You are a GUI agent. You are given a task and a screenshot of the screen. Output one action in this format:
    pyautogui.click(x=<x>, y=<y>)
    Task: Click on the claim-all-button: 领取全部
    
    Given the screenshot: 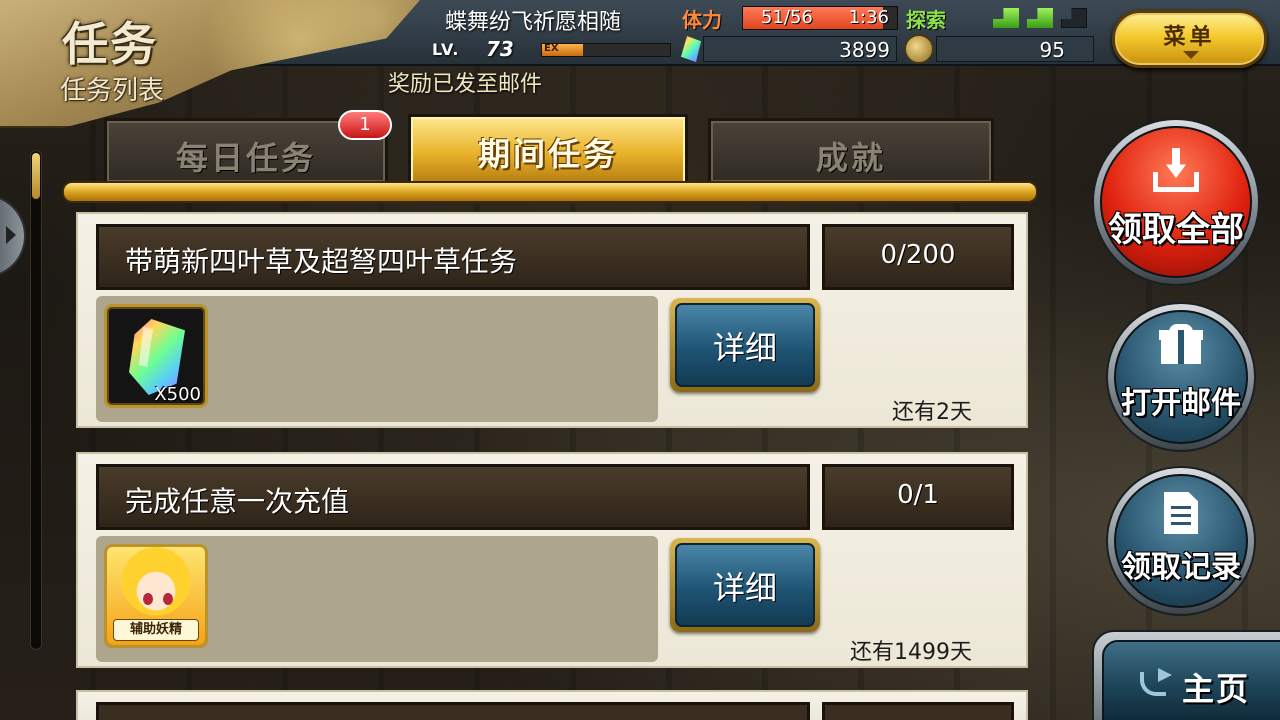 What is the action you would take?
    pyautogui.click(x=1176, y=202)
    